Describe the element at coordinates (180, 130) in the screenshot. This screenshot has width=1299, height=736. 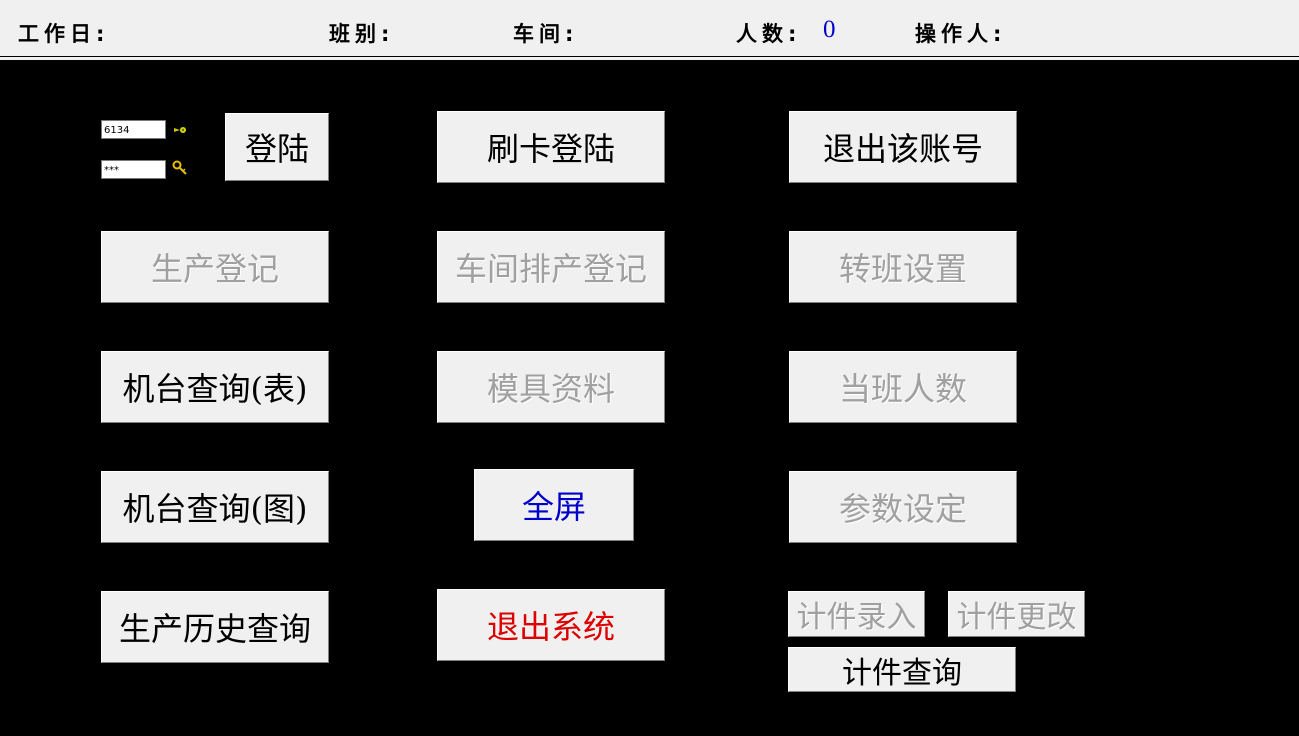
I see `user-pointer-icon` at that location.